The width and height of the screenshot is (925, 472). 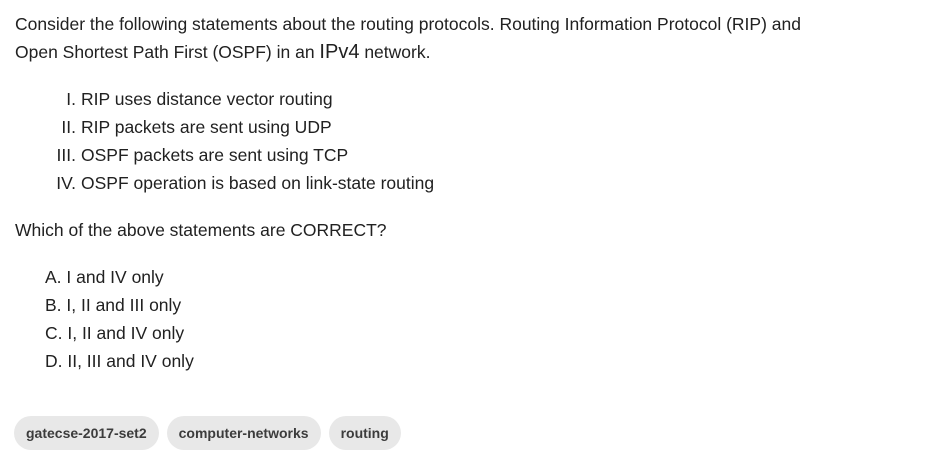 I want to click on statement-text: RIP uses distance vector routing, so click(x=207, y=99).